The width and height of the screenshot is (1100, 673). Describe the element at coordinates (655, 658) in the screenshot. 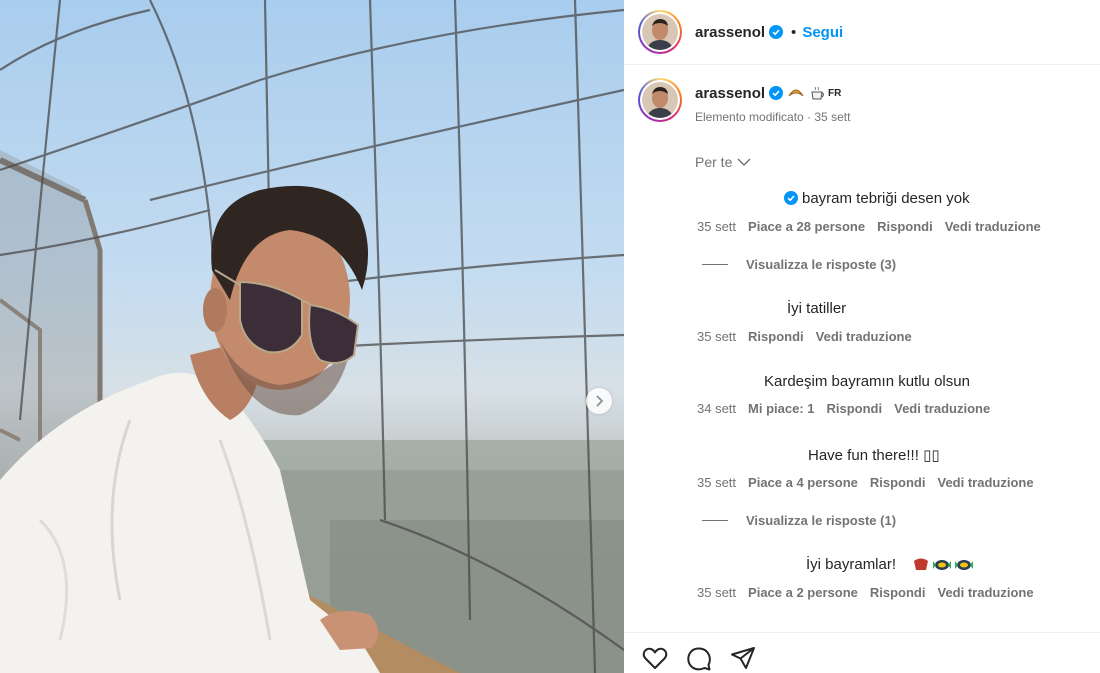

I see `heart-icon` at that location.